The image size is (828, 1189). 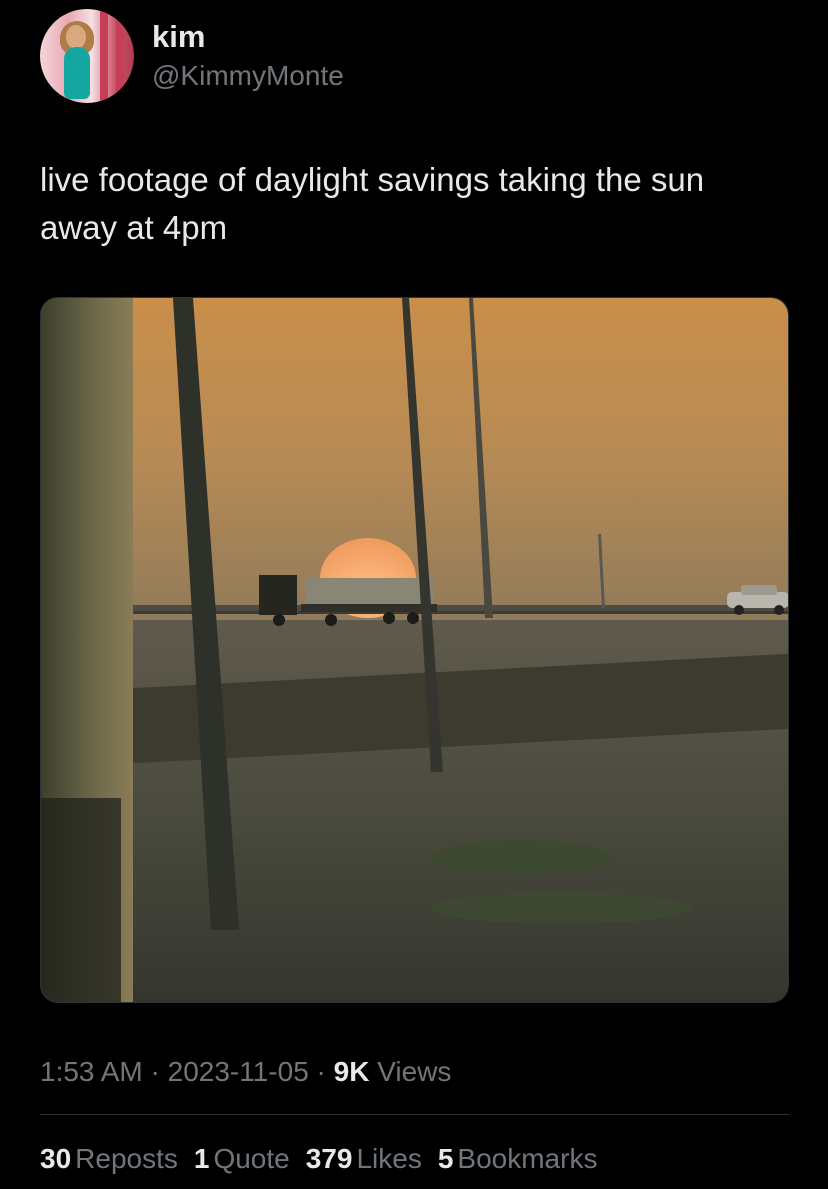 I want to click on quotes-count: 1, so click(x=201, y=1158).